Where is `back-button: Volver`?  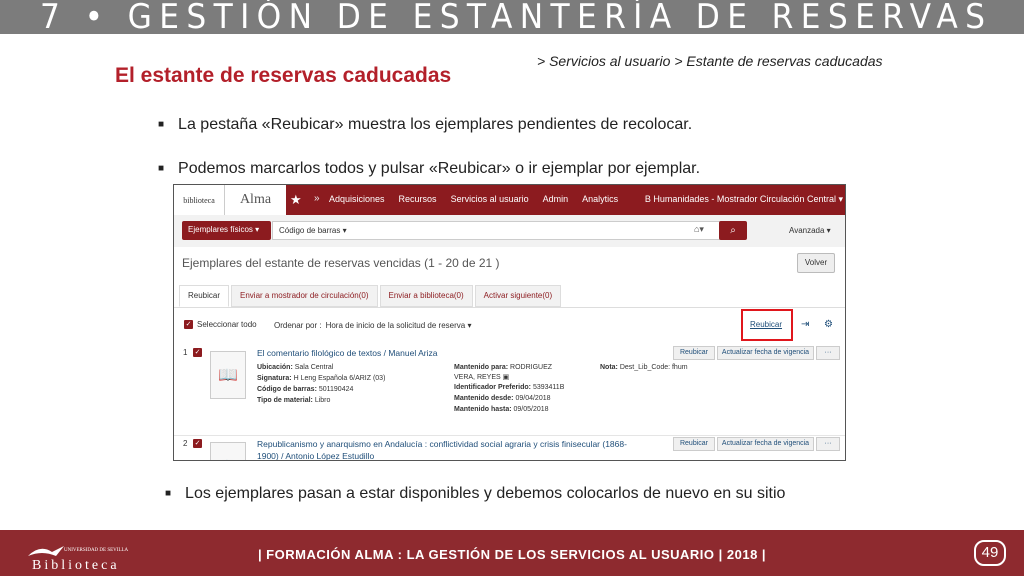
back-button: Volver is located at coordinates (816, 263).